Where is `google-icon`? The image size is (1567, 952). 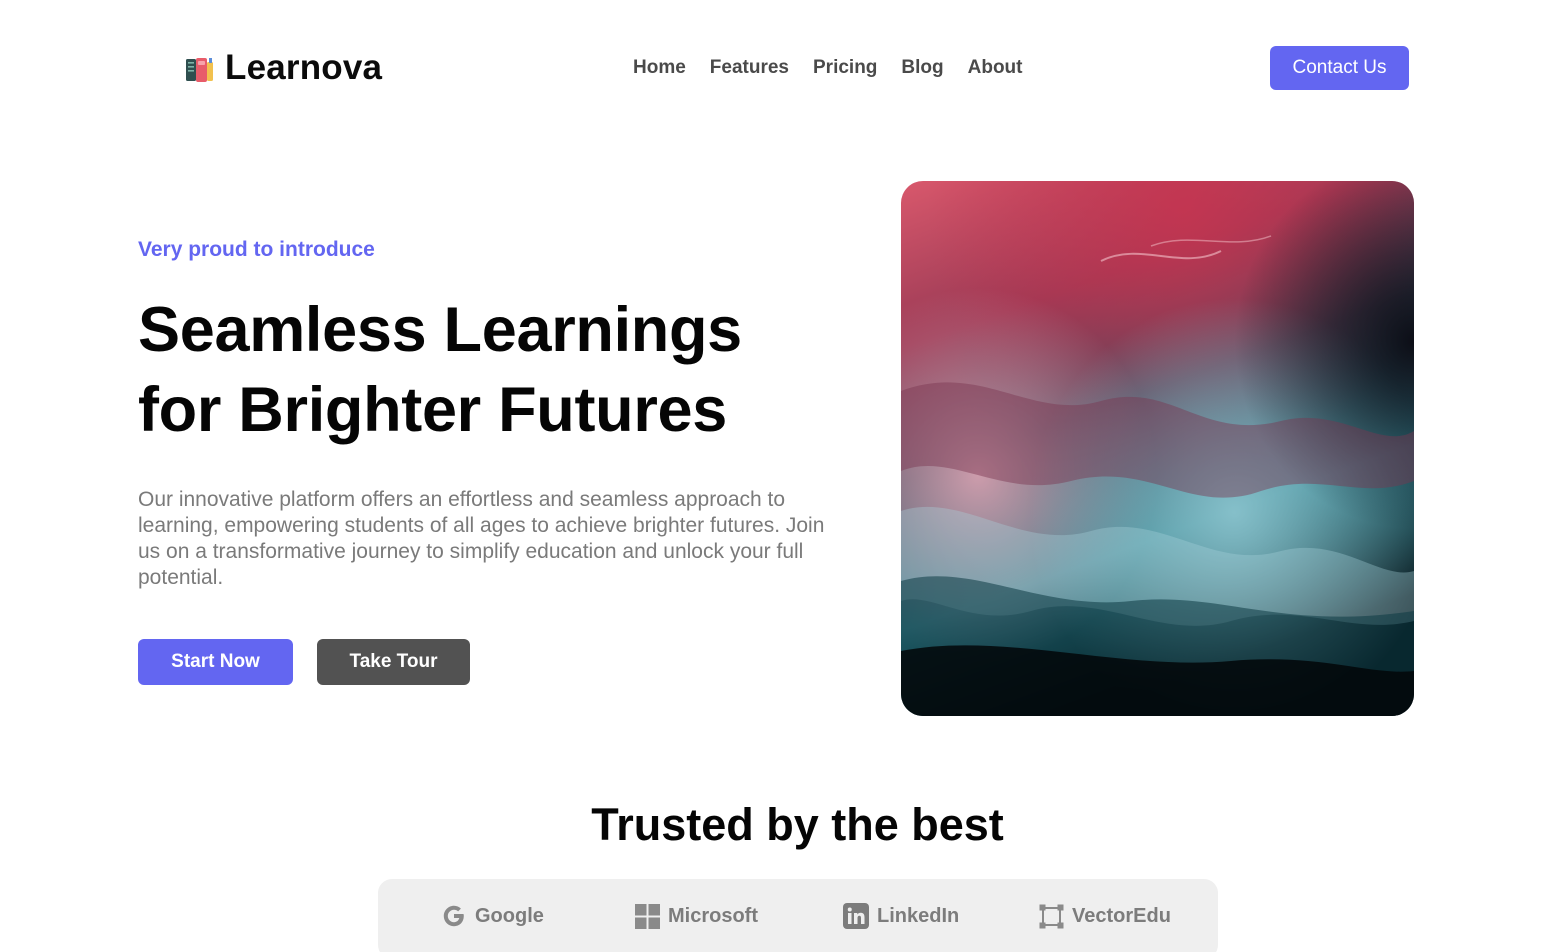
google-icon is located at coordinates (453, 916).